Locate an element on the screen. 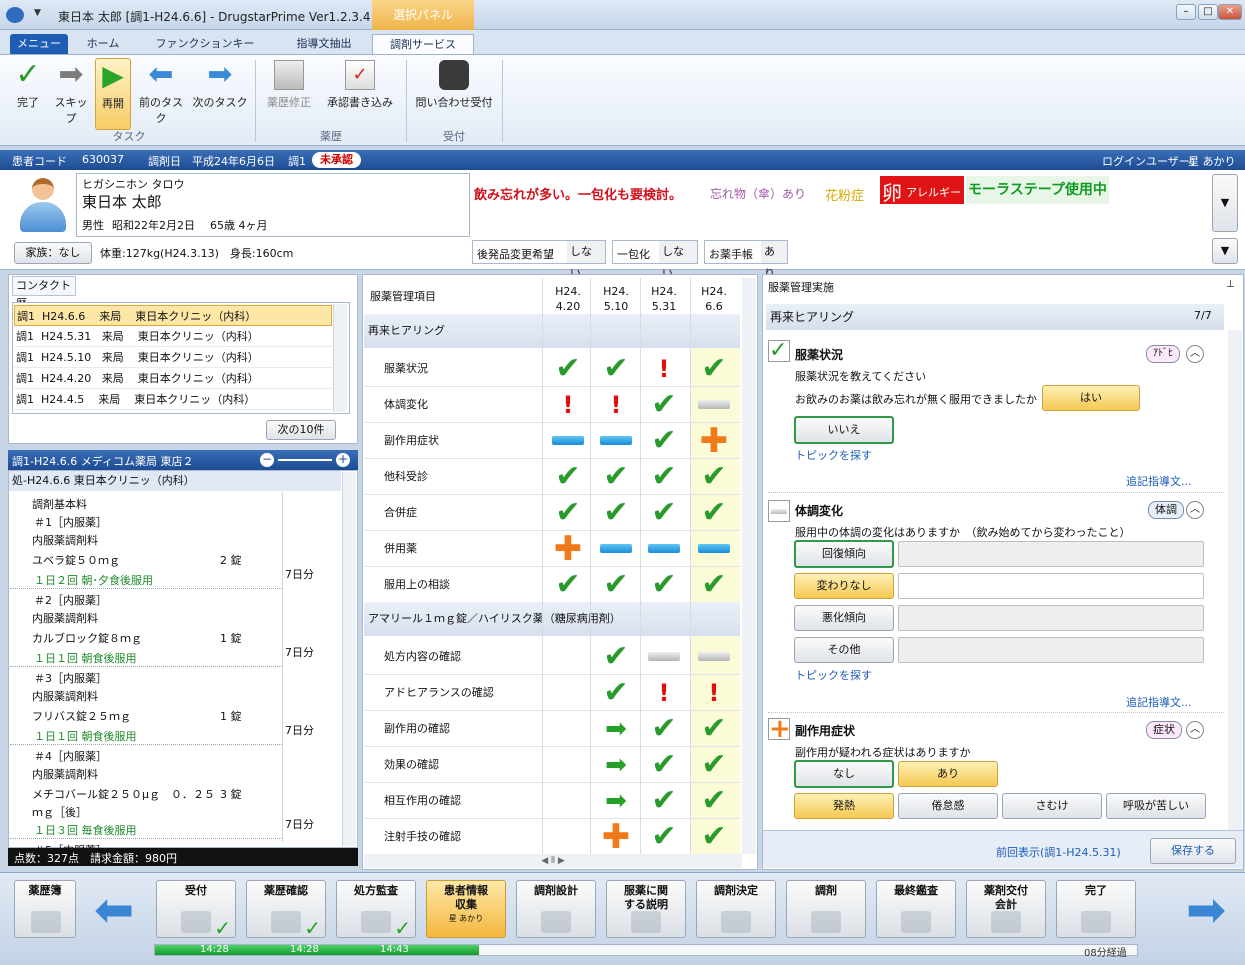 Image resolution: width=1245 pixels, height=965 pixels. tab-home: ホーム is located at coordinates (103, 44).